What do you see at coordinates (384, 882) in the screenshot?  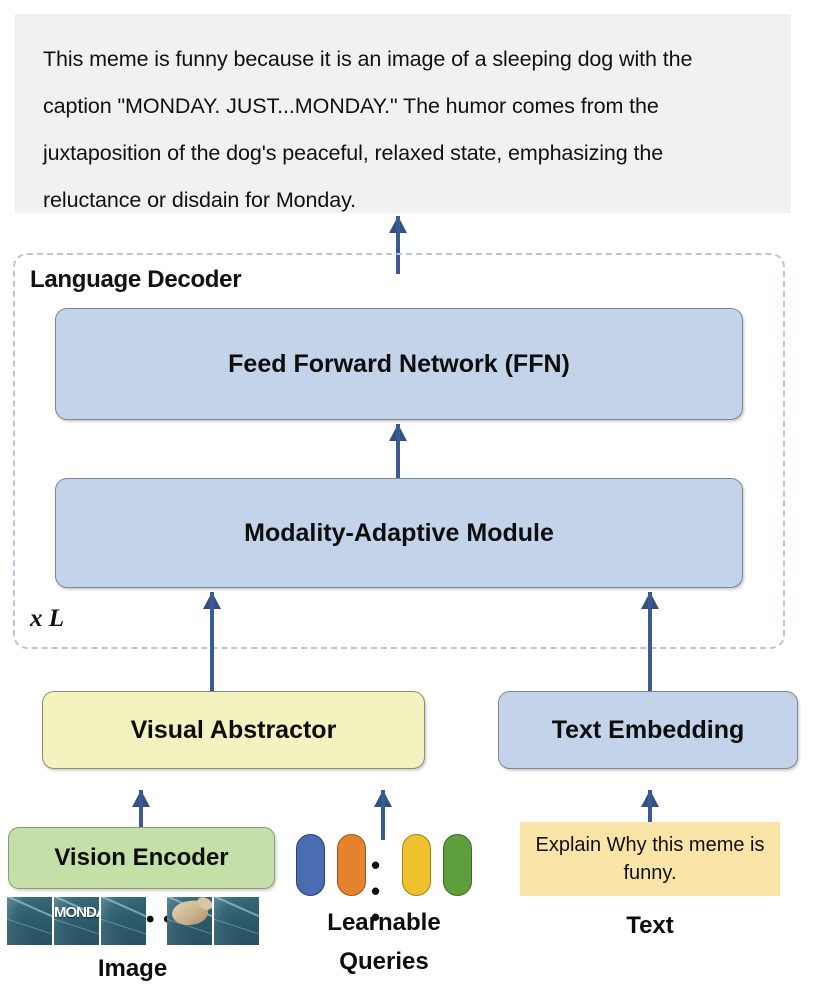 I see `learnable-queries-group: • • •` at bounding box center [384, 882].